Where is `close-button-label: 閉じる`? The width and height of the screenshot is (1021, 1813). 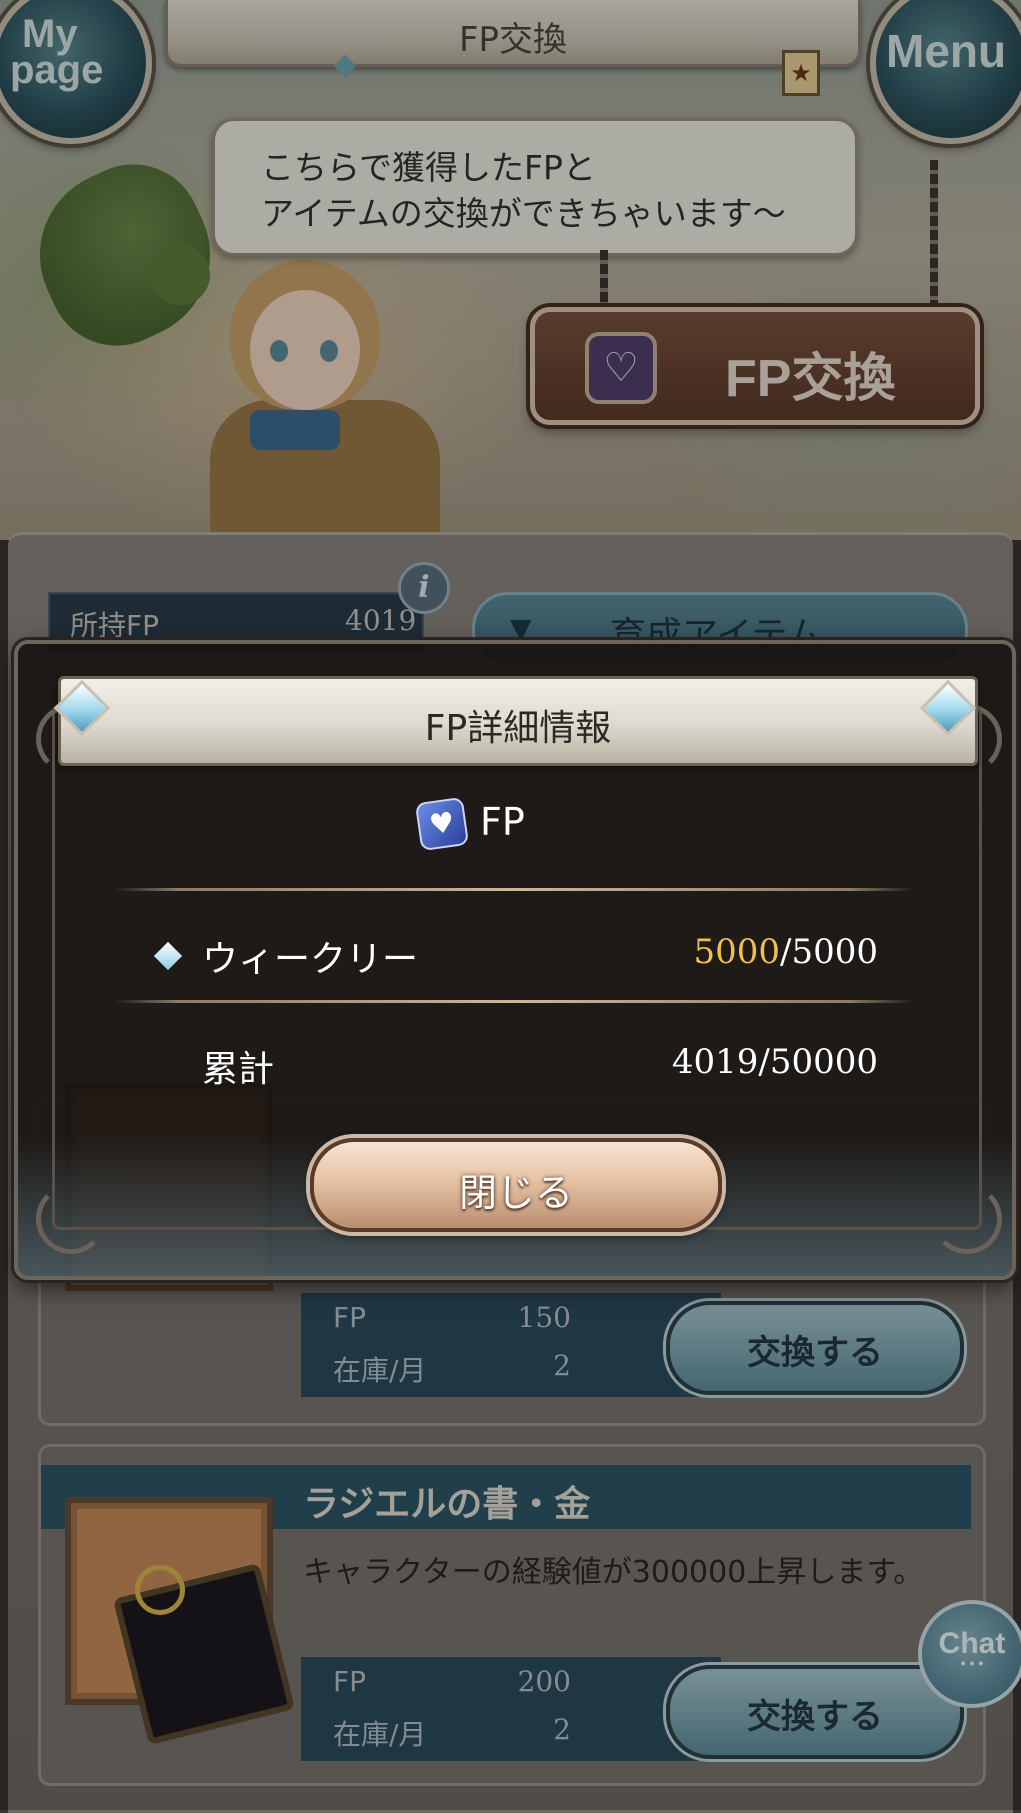 close-button-label: 閉じる is located at coordinates (515, 1193).